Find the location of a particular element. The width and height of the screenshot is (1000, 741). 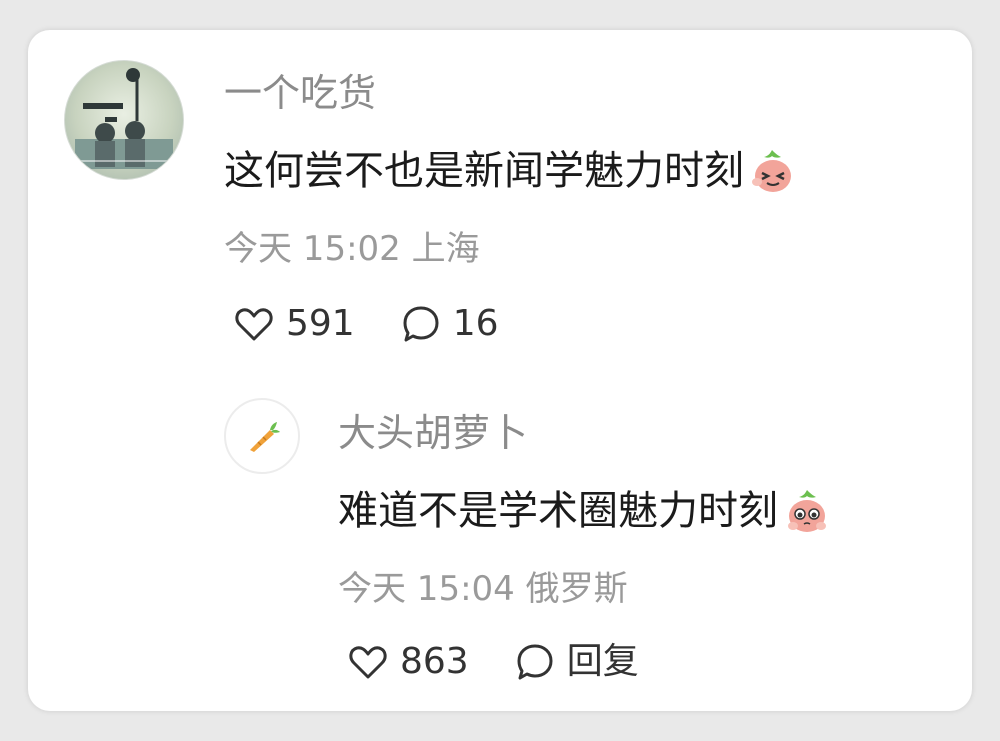

user-avatar is located at coordinates (124, 120).